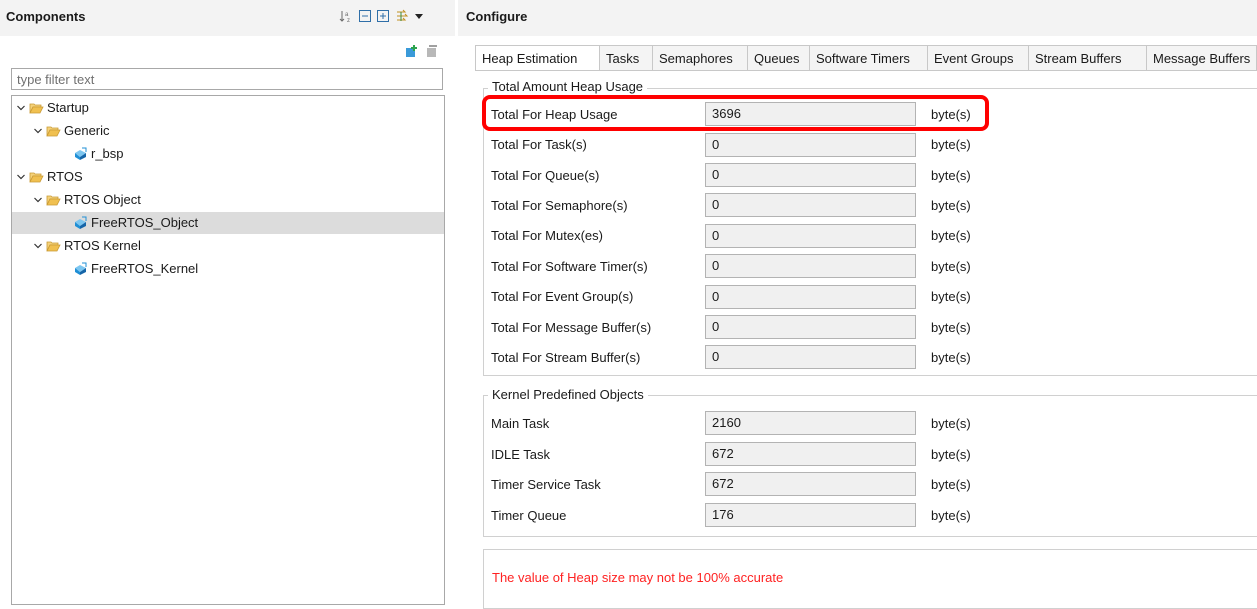 This screenshot has width=1257, height=609. Describe the element at coordinates (521, 454) in the screenshot. I see `row-label: IDLE Task` at that location.